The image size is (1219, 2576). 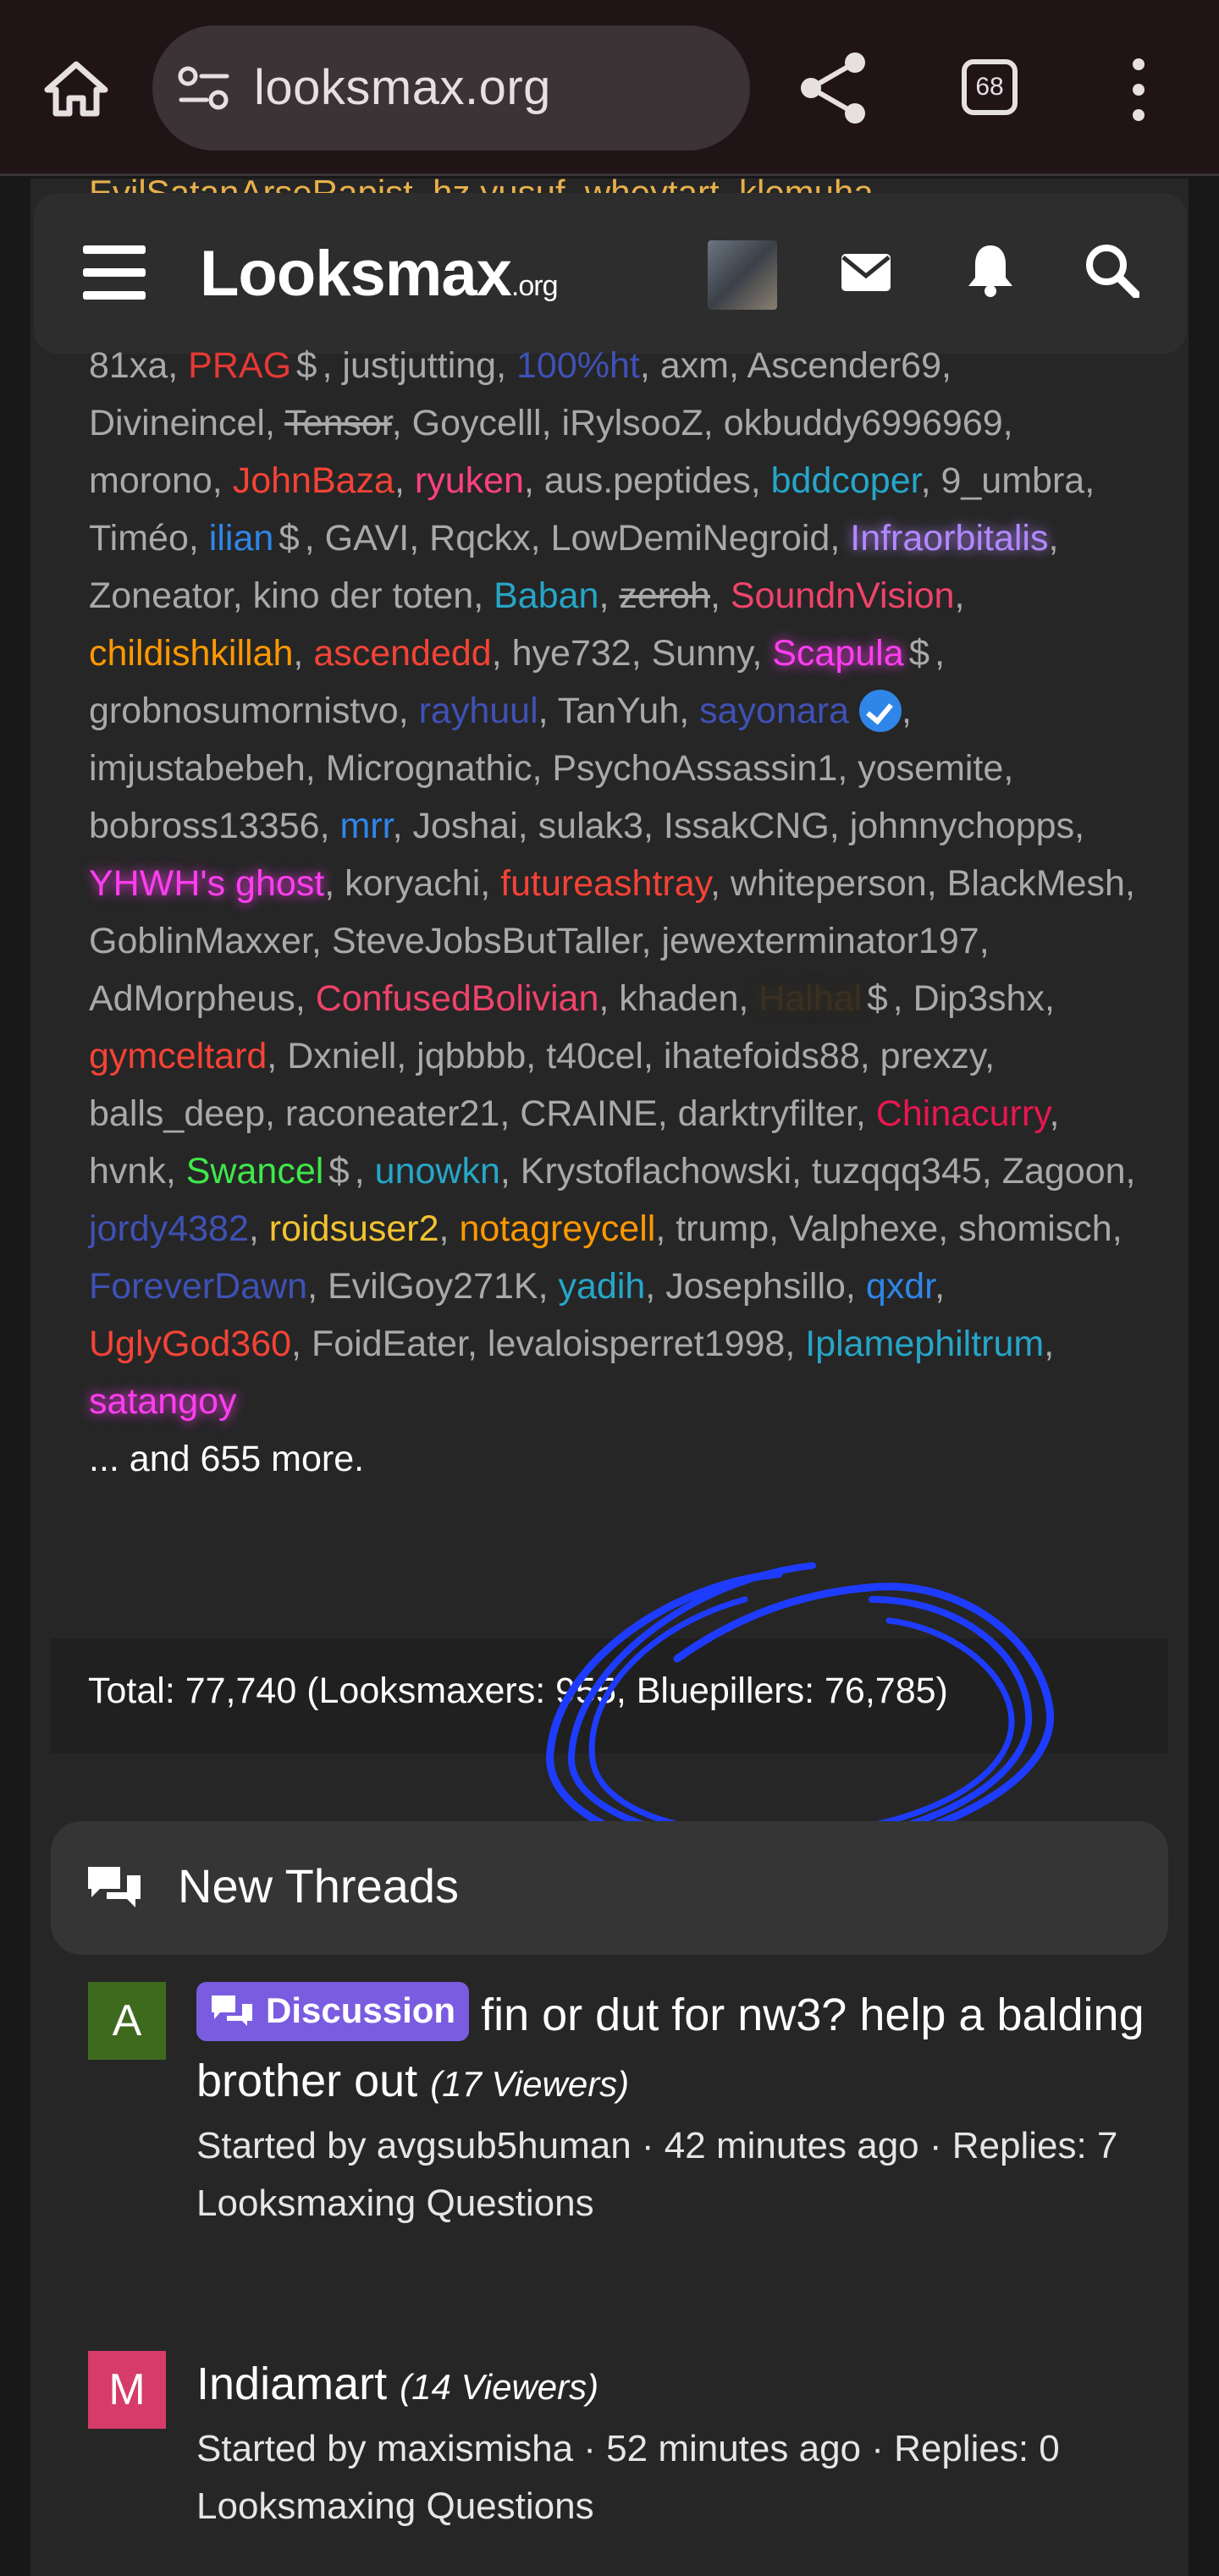 I want to click on member-link: shomisch, so click(x=1035, y=1228).